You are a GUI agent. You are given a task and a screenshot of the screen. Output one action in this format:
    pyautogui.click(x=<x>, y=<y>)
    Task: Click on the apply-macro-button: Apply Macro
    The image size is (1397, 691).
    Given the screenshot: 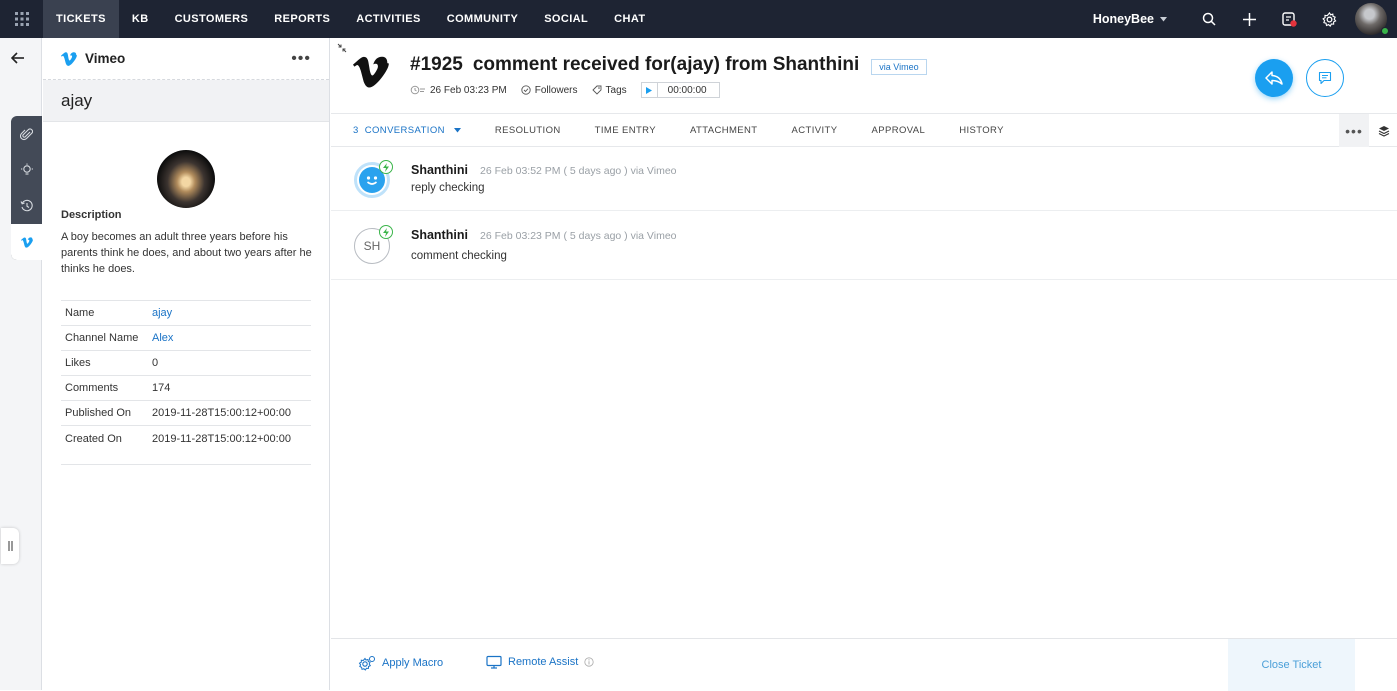 What is the action you would take?
    pyautogui.click(x=400, y=663)
    